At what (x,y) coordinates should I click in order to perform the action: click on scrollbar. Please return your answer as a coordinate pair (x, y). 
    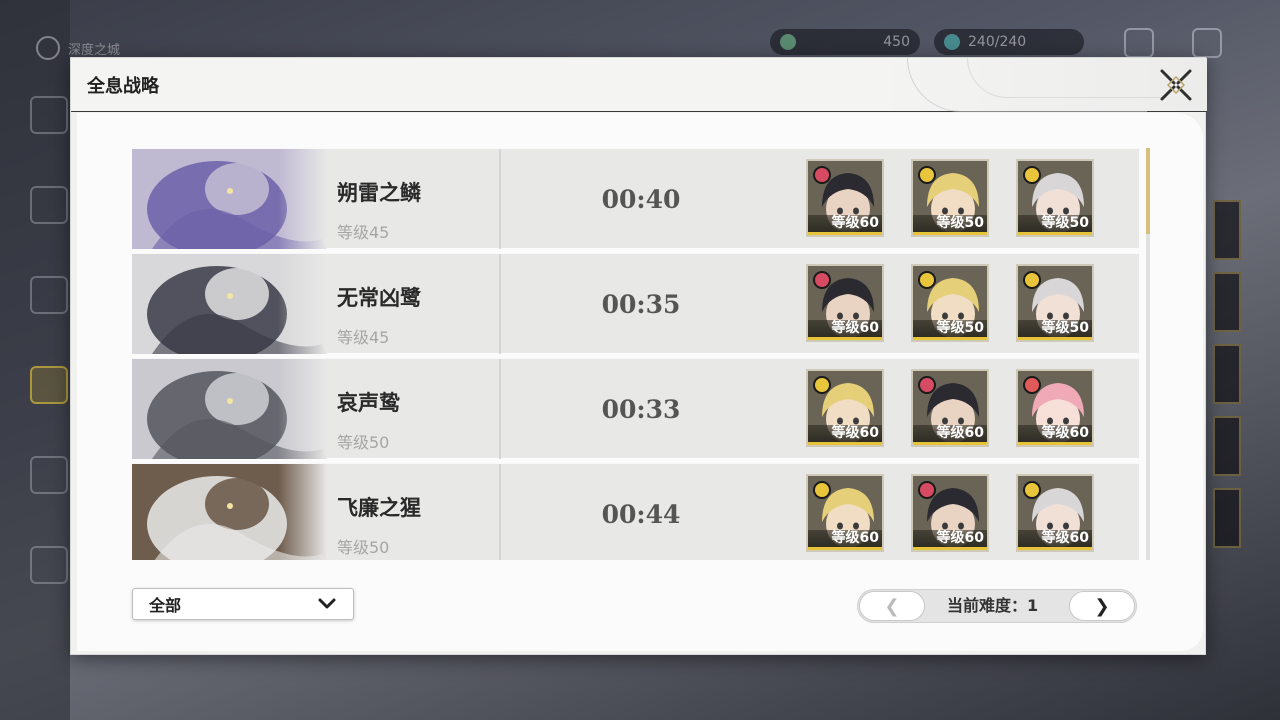
    Looking at the image, I should click on (1148, 354).